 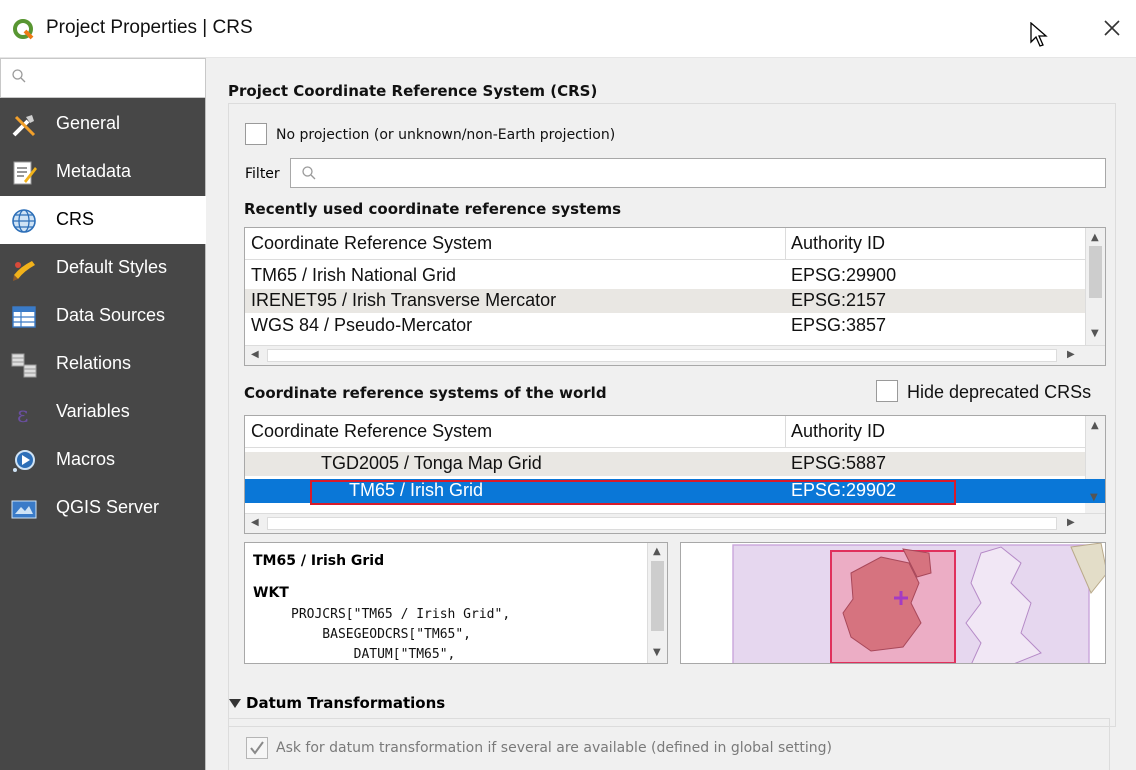 I want to click on table-row: TGD2005 / Tonga Map Grid EPSG:5887, so click(x=665, y=464).